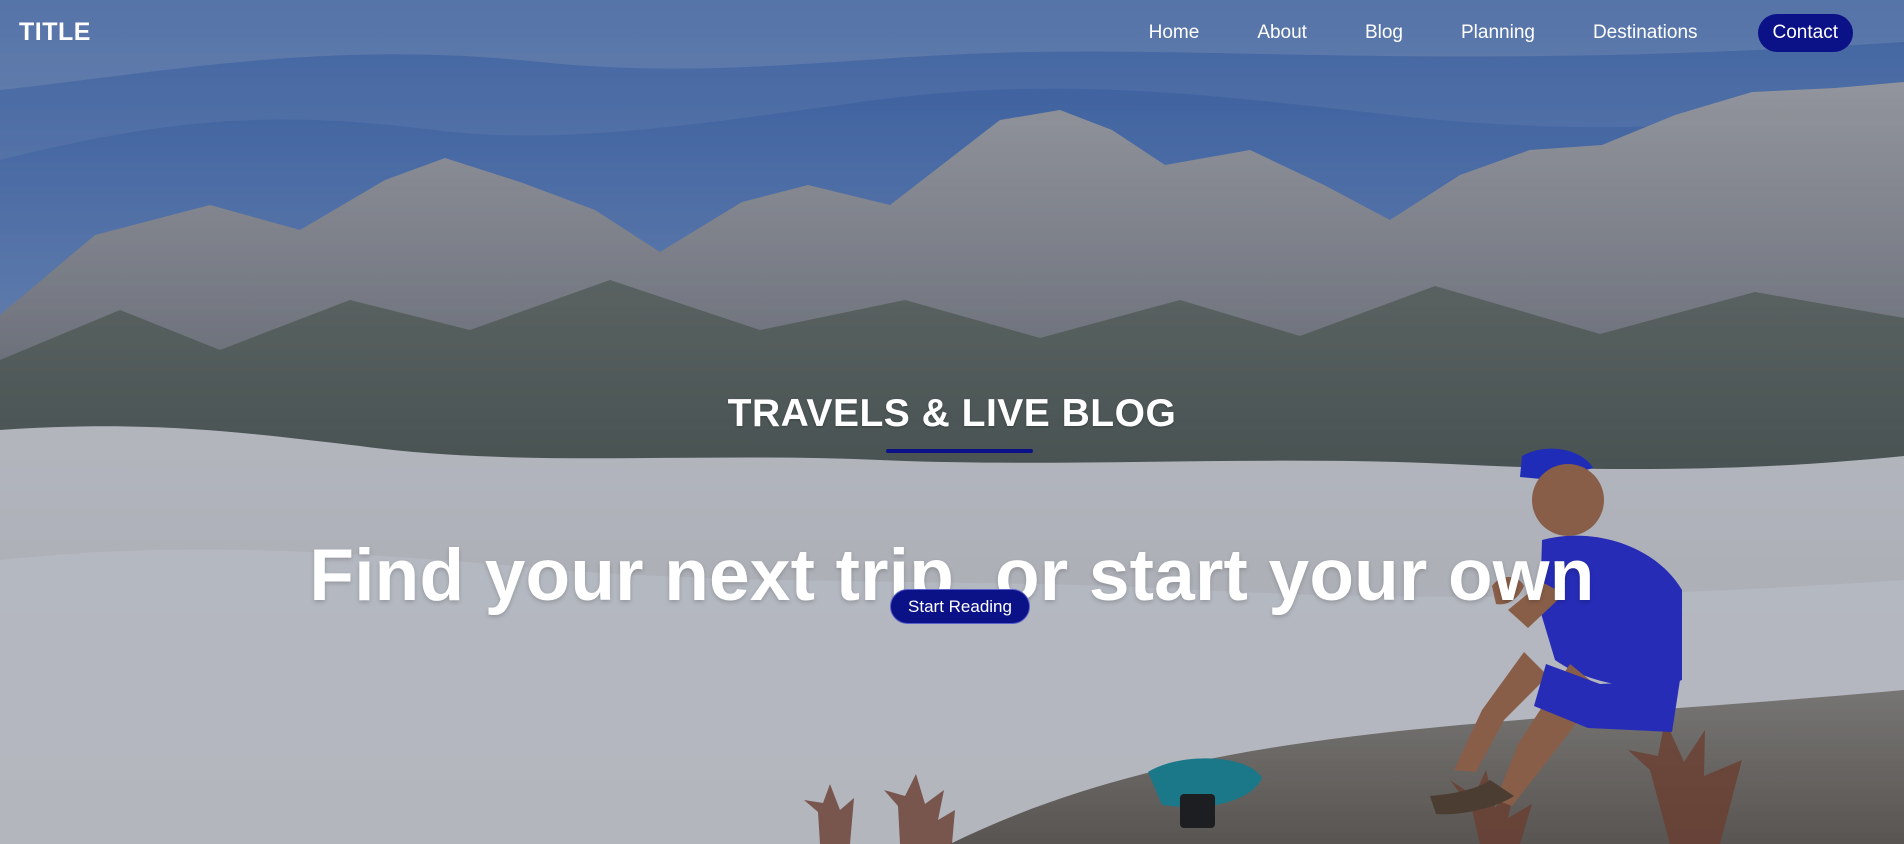 This screenshot has width=1904, height=844. I want to click on nav-about-link: About, so click(1282, 33).